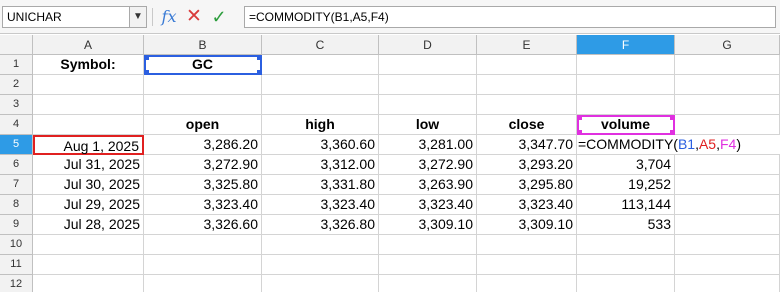 The width and height of the screenshot is (780, 292). What do you see at coordinates (428, 145) in the screenshot?
I see `cell-d5: 3,281.00` at bounding box center [428, 145].